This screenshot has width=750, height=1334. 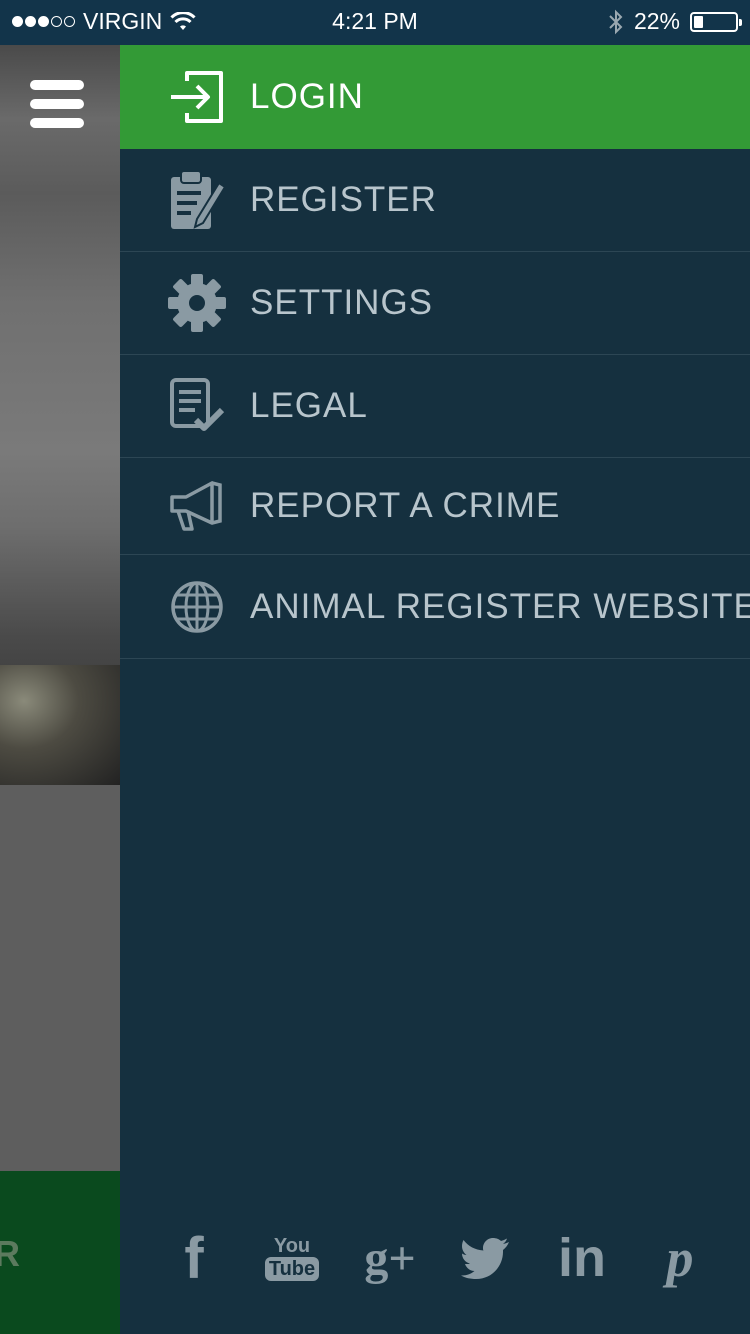 What do you see at coordinates (57, 105) in the screenshot?
I see `hamburger-menu-icon` at bounding box center [57, 105].